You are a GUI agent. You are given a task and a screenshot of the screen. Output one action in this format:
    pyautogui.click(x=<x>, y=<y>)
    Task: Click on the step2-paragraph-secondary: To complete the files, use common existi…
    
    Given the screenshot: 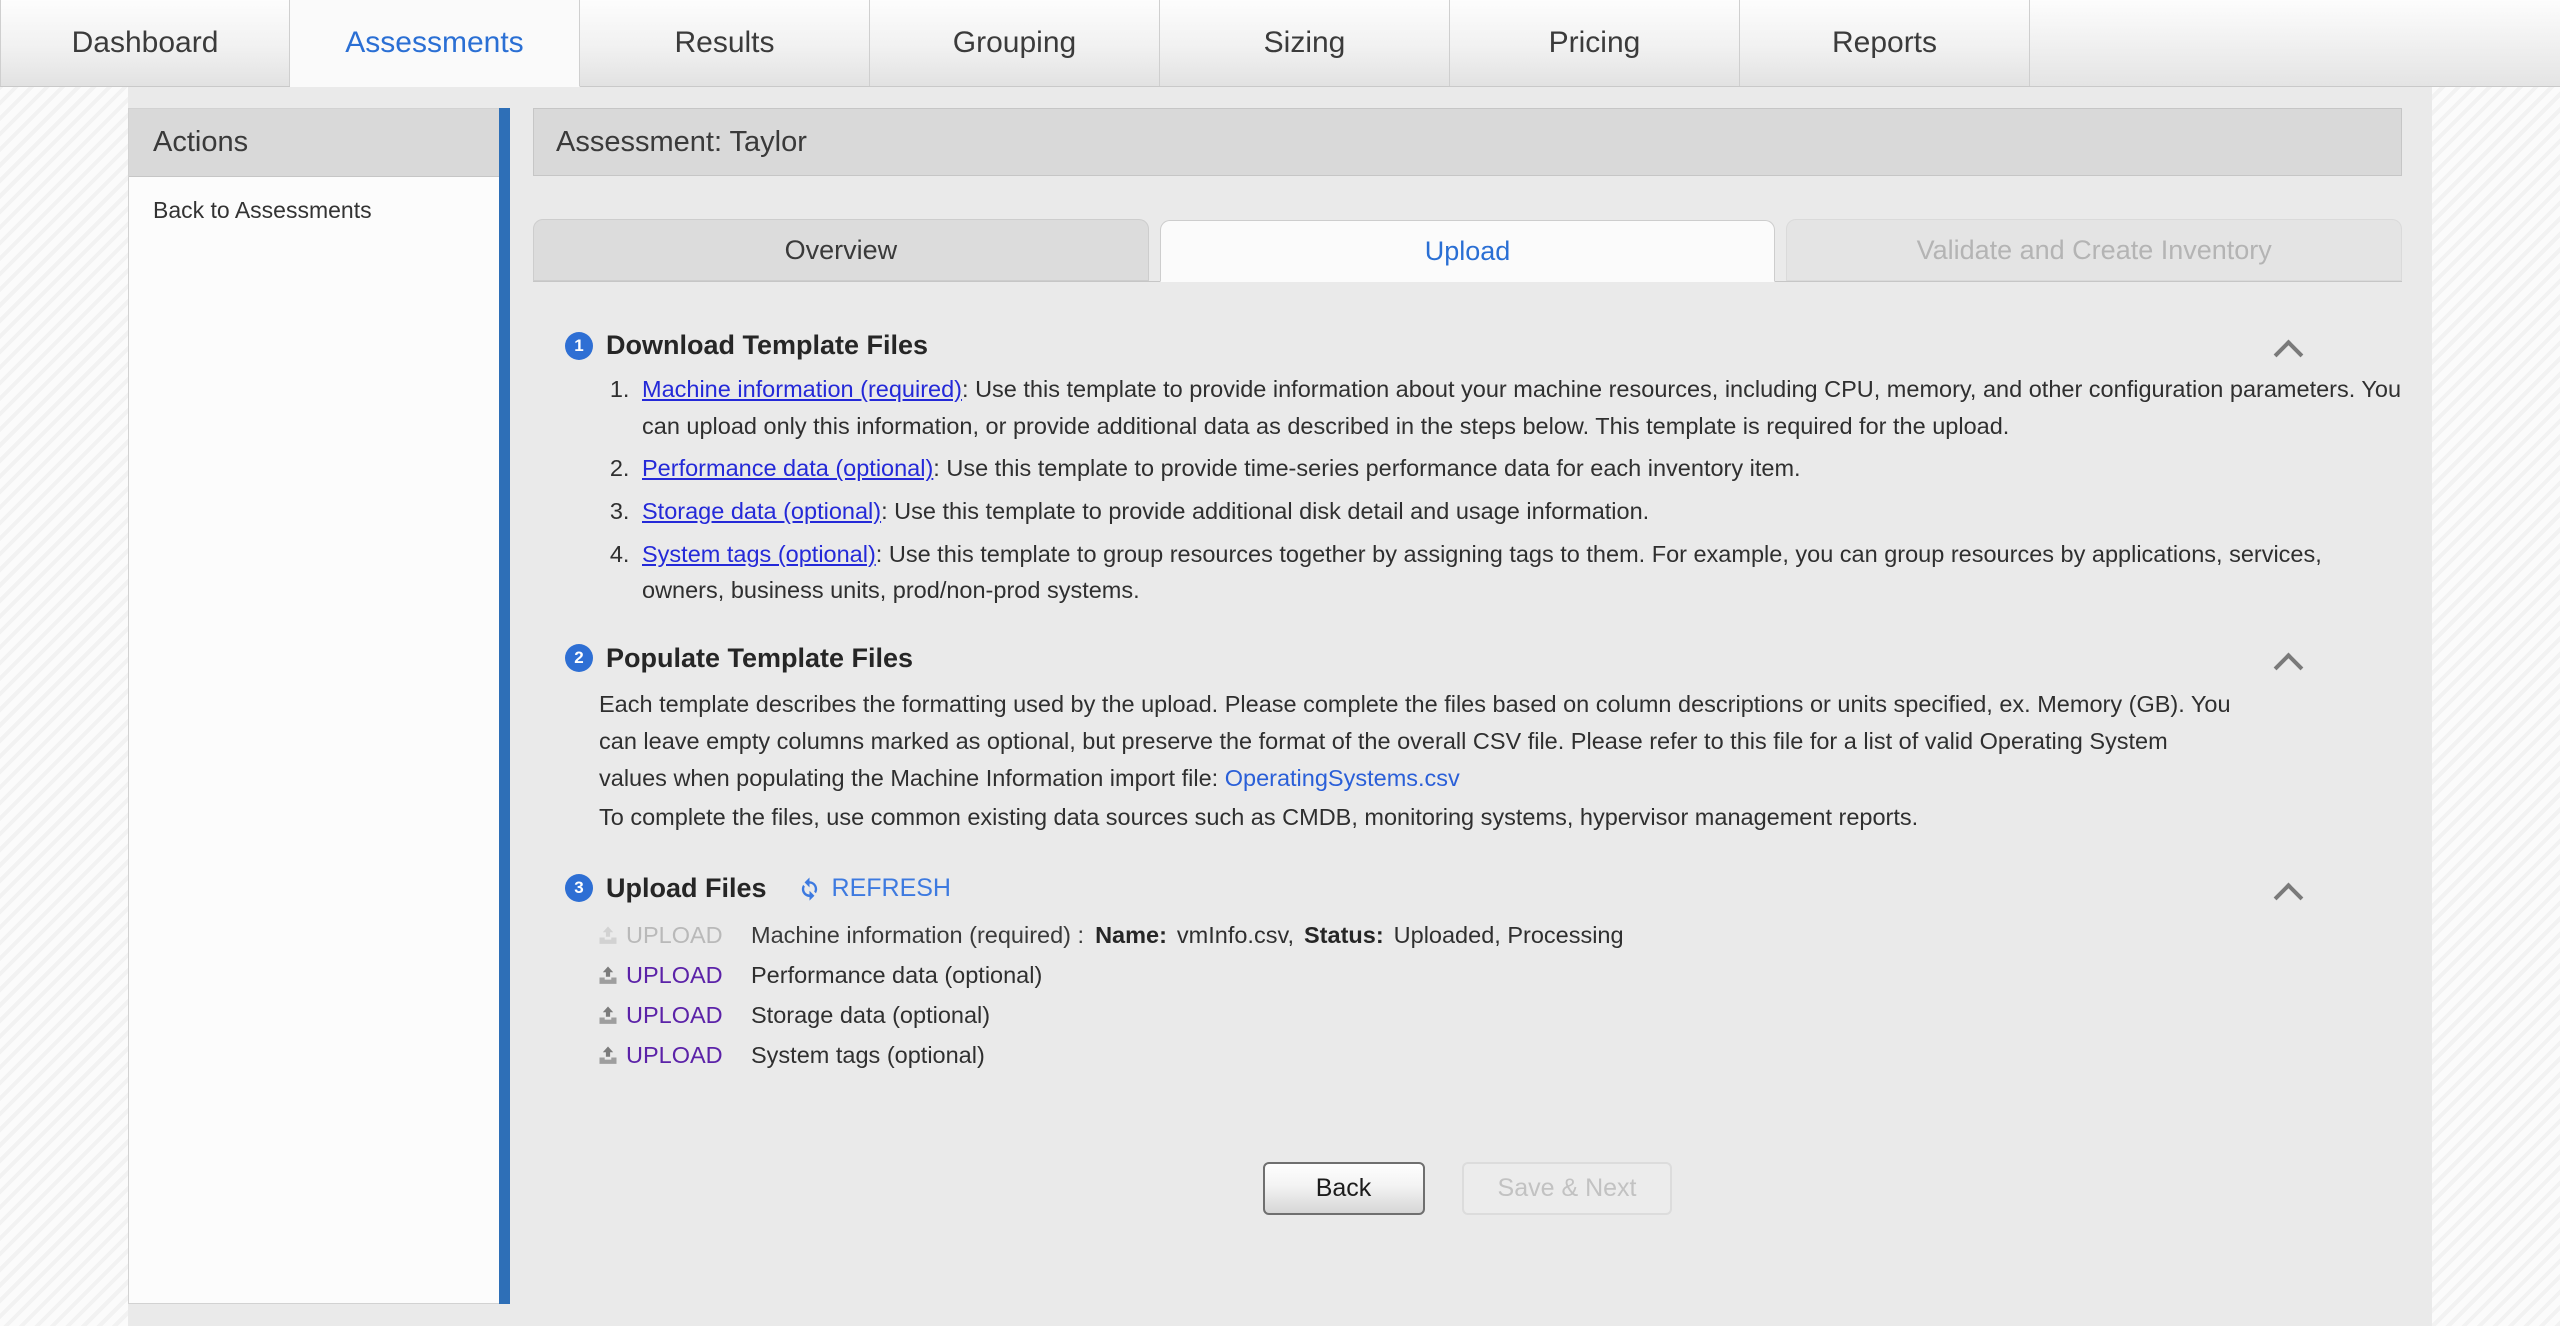 What is the action you would take?
    pyautogui.click(x=1259, y=816)
    